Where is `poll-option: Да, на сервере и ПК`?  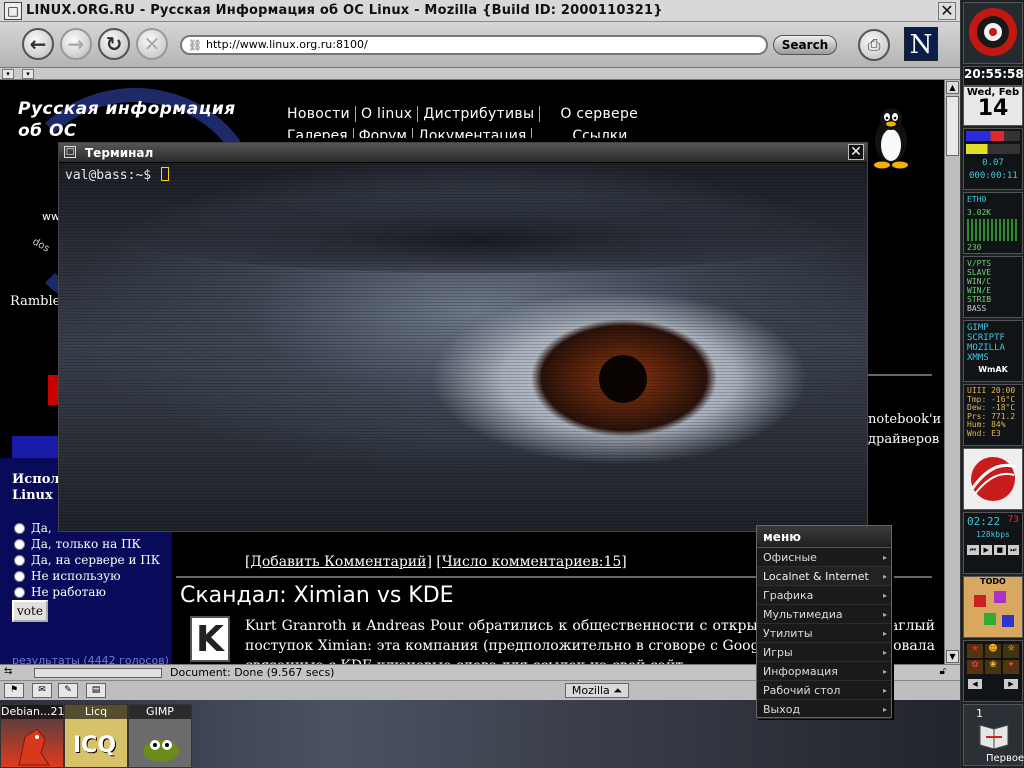
poll-option: Да, на сервере и ПК is located at coordinates (87, 560).